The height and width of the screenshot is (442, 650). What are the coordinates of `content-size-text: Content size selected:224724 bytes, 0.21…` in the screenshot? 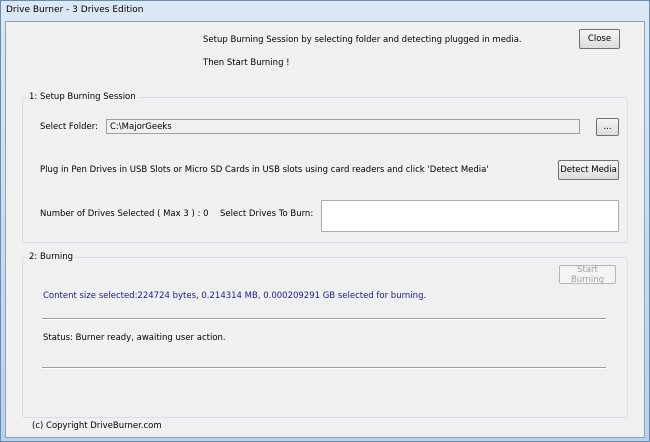 It's located at (235, 296).